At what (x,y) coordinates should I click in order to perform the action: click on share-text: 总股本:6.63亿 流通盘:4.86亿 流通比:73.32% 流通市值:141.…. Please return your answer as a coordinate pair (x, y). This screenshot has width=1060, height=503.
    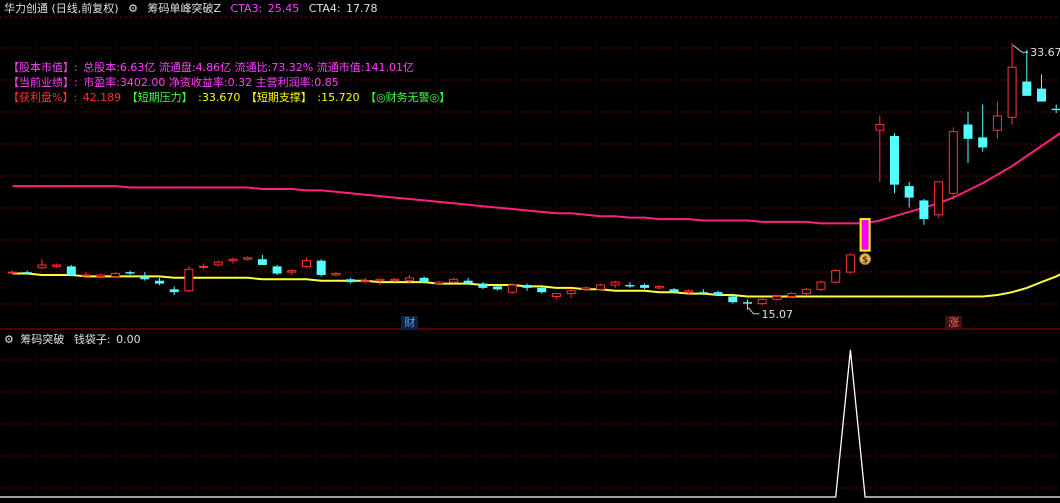
    Looking at the image, I should click on (248, 67).